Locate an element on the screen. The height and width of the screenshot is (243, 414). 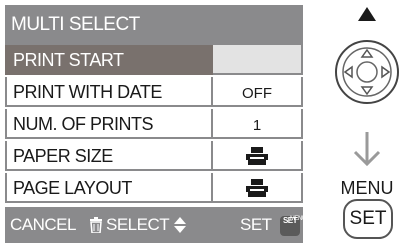
cancel-label: CANCEL is located at coordinates (43, 224).